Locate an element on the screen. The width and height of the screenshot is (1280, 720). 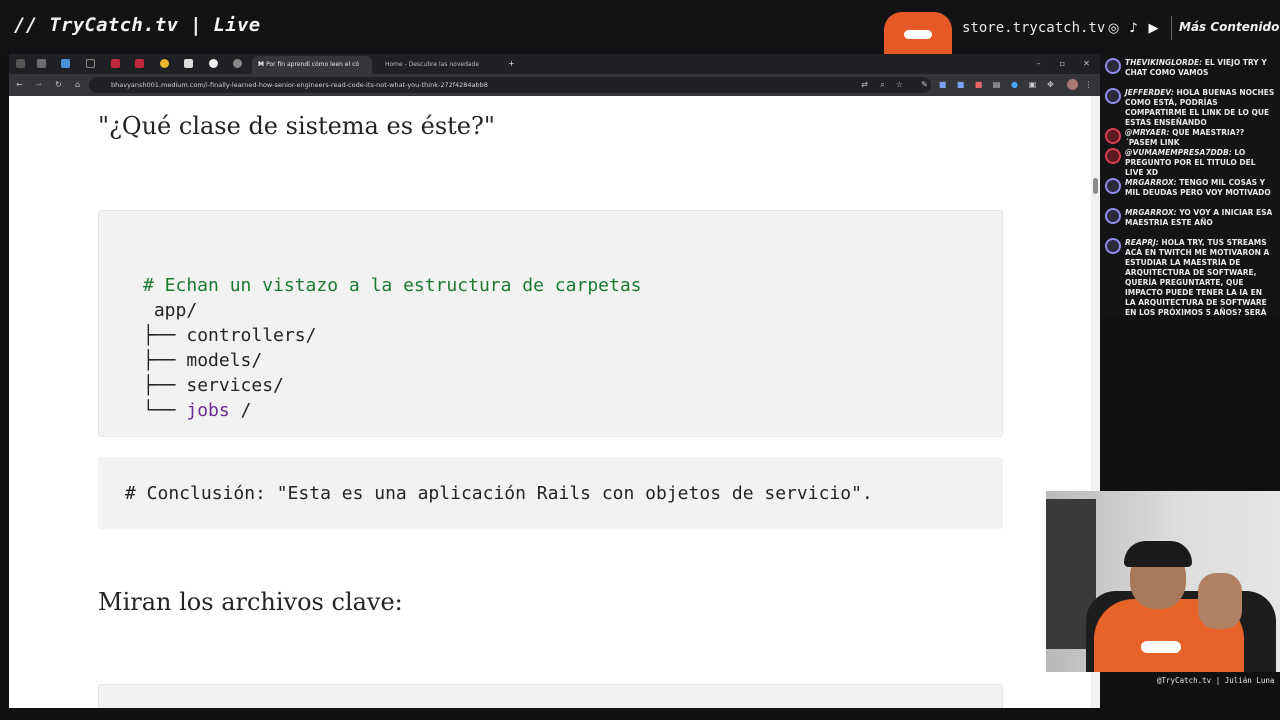
browser-menu-icon: ⋮ is located at coordinates (1088, 84).